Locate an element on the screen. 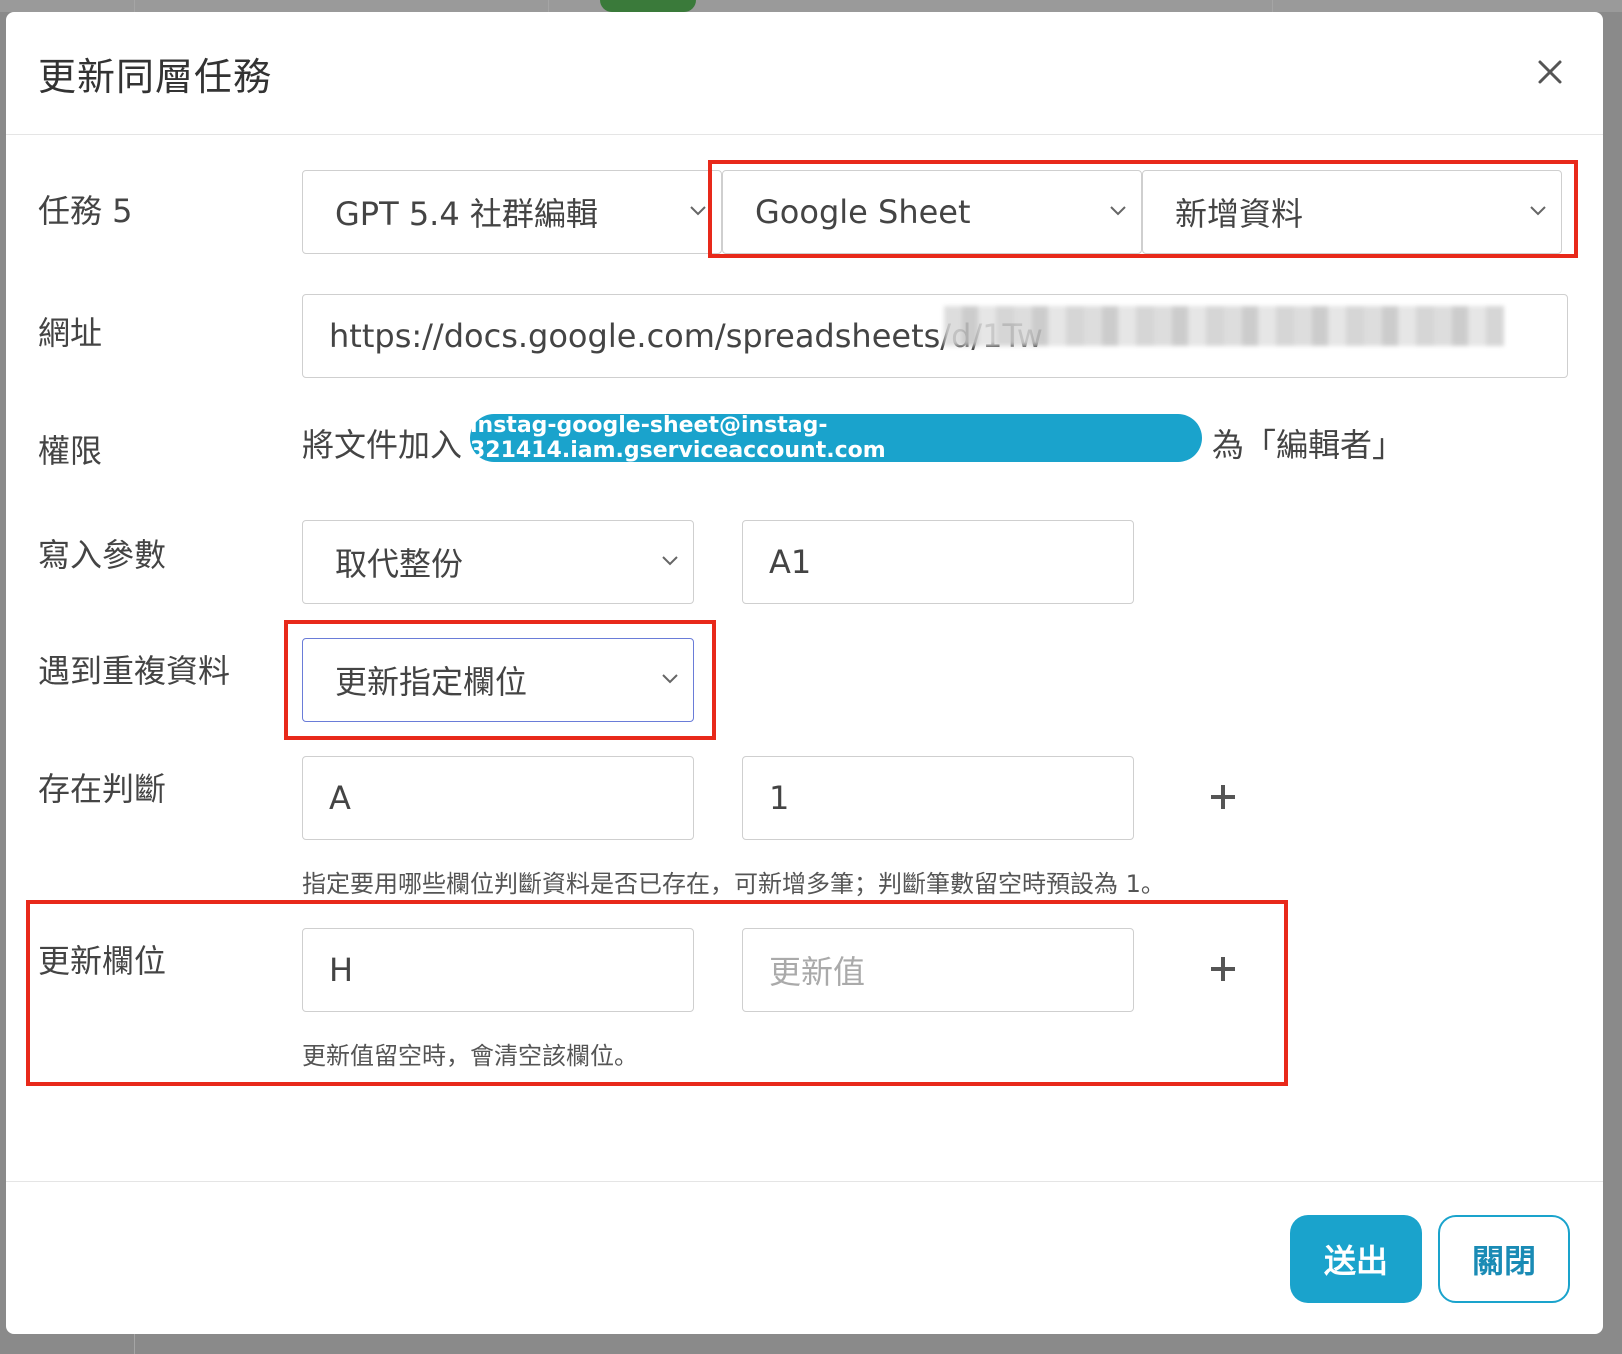 This screenshot has height=1354, width=1622. duplicate-label: 遇到重複資料 is located at coordinates (134, 671).